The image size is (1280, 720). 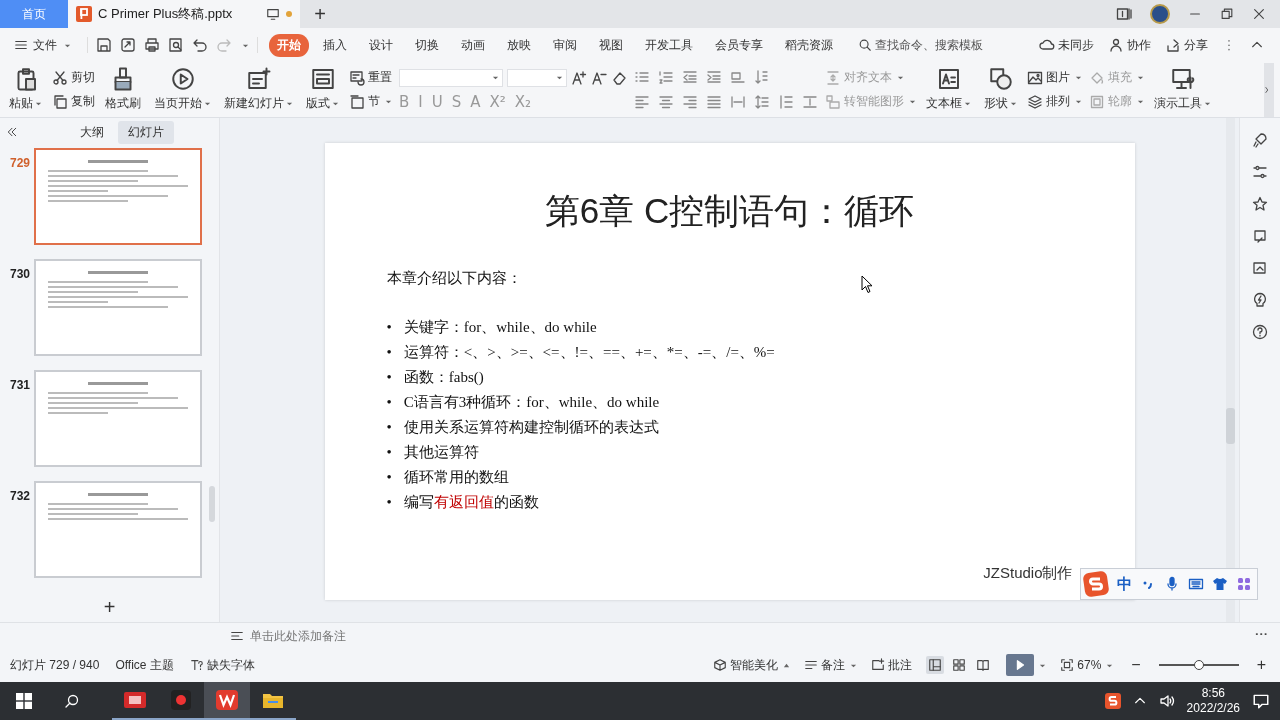 I want to click on comment-add-icon, so click(x=878, y=665).